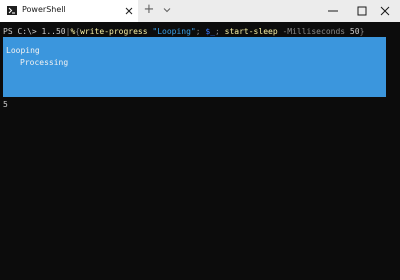  Describe the element at coordinates (314, 31) in the screenshot. I see `parameter-token: -Milliseconds` at that location.